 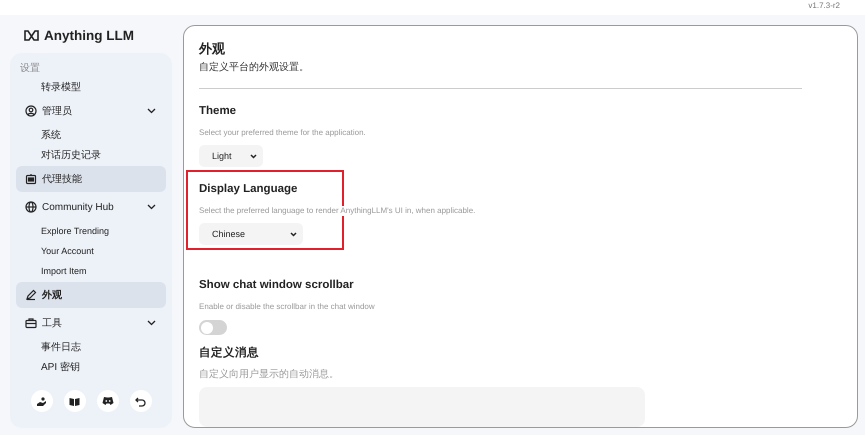 I want to click on app-logo: Anything LLM, so click(x=89, y=35).